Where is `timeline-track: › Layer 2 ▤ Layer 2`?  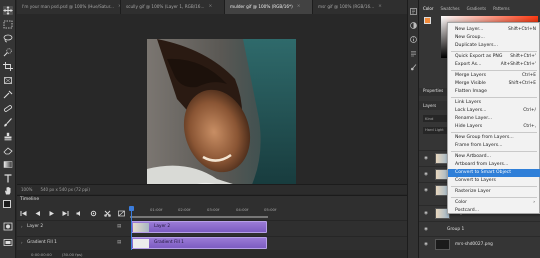
timeline-track: › Layer 2 ▤ Layer 2 is located at coordinates (212, 226).